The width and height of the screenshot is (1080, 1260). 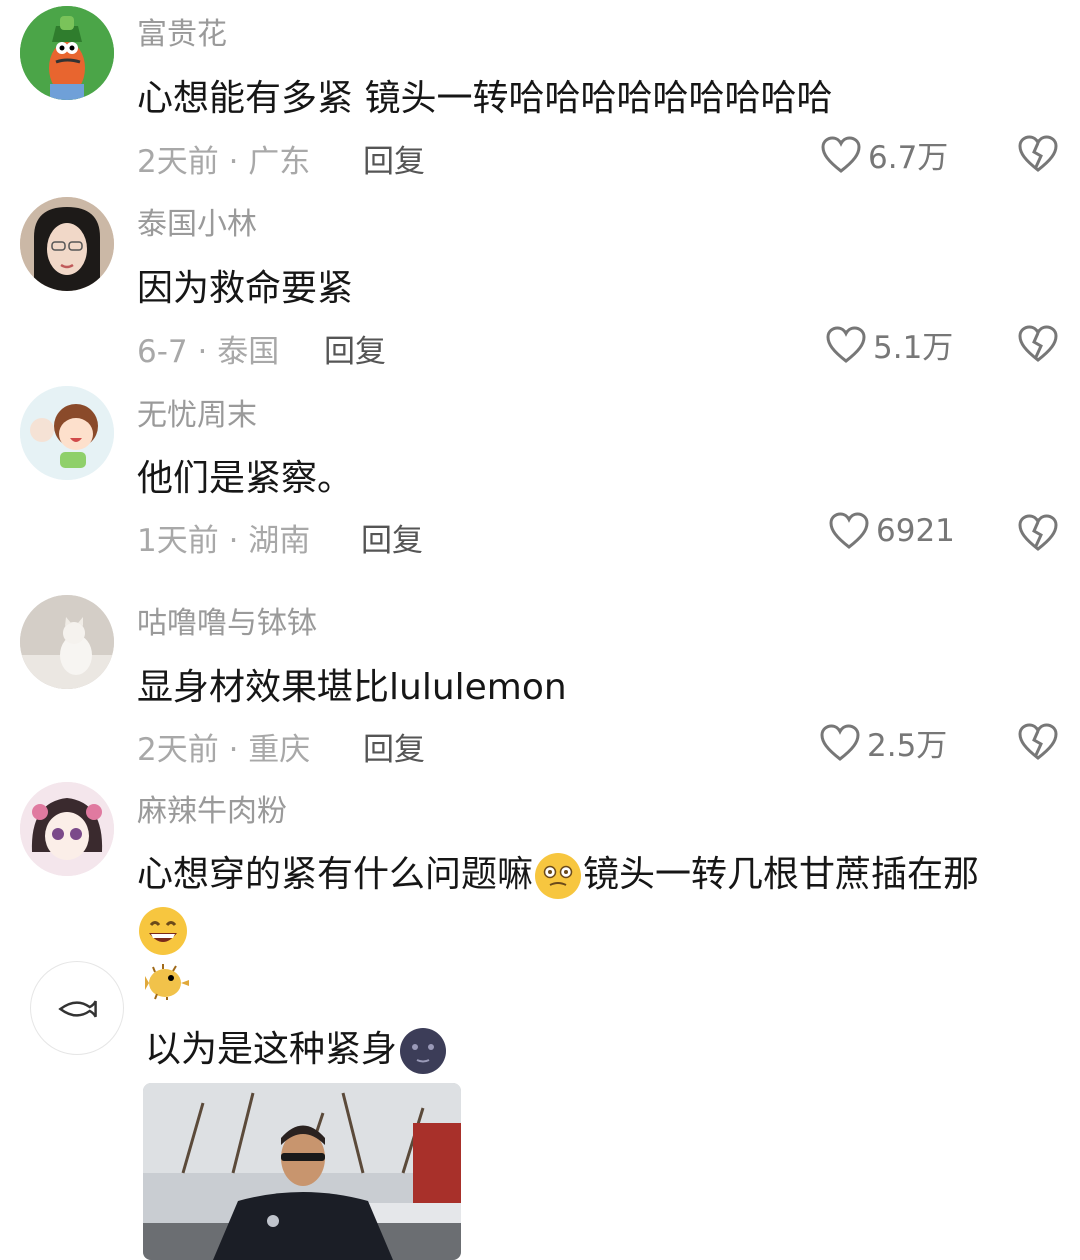 I want to click on comment-text: 显身材效果堪比lululemon, so click(x=352, y=687).